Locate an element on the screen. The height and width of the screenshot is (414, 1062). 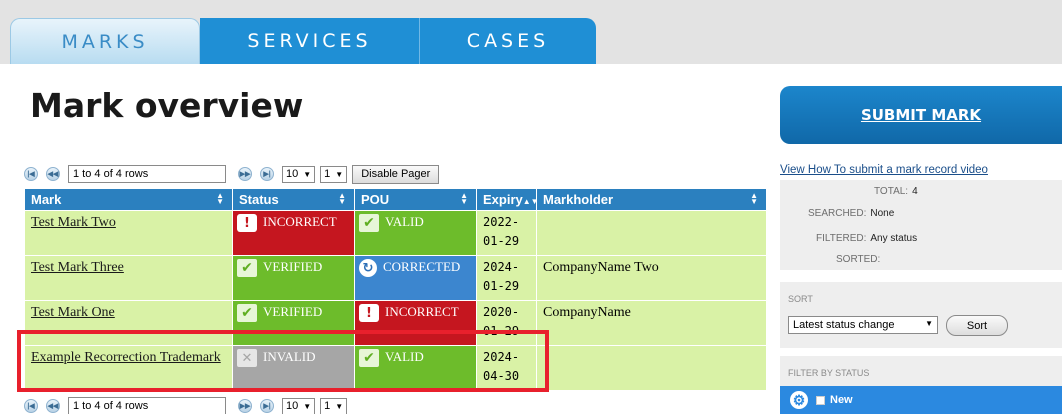
disable-pager-button: Disable Pager is located at coordinates (396, 174).